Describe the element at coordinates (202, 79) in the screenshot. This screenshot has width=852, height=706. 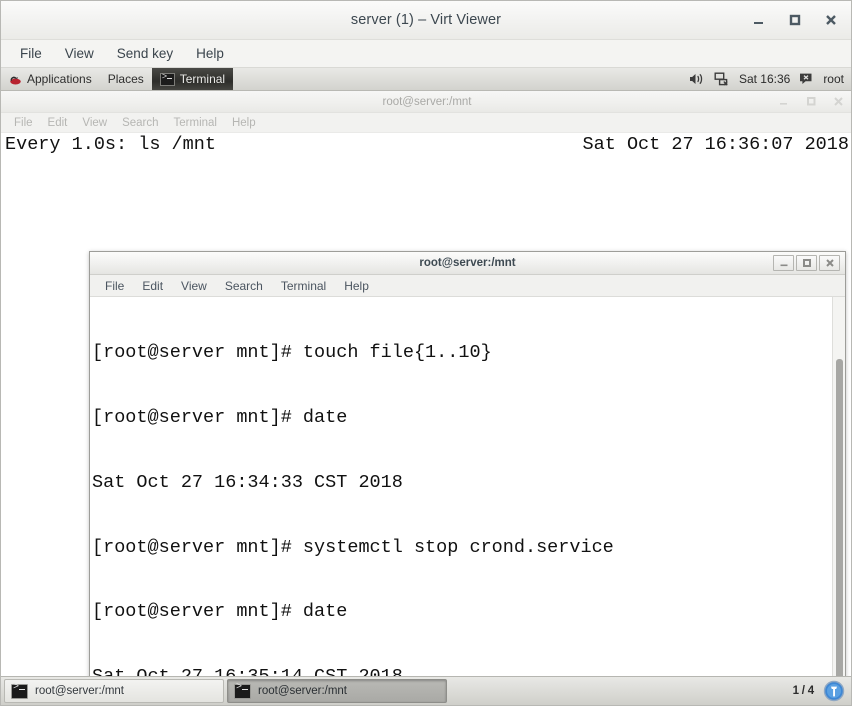
I see `panel-window-label: Terminal` at that location.